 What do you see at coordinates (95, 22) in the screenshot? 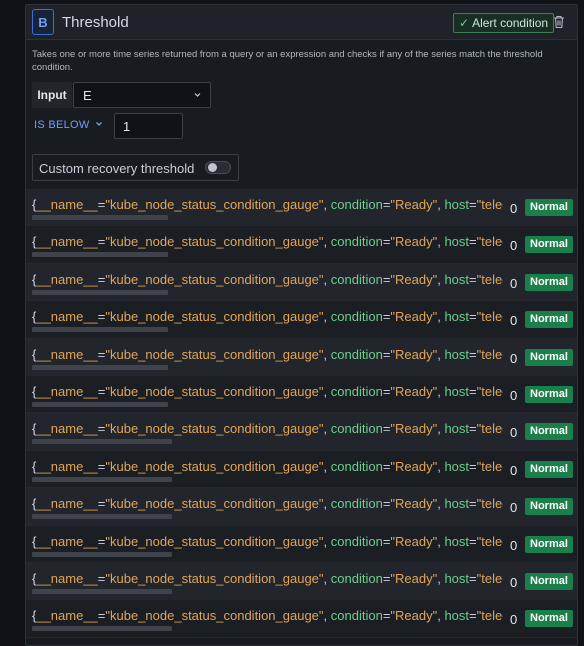
I see `expression-title: Threshold` at bounding box center [95, 22].